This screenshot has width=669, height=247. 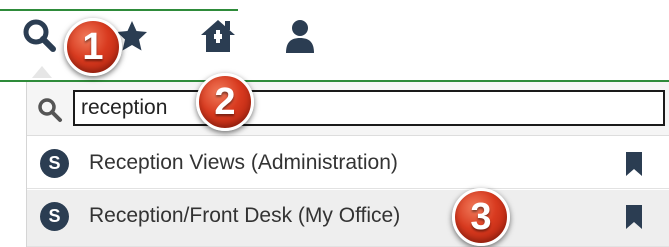 I want to click on user-icon, so click(x=300, y=36).